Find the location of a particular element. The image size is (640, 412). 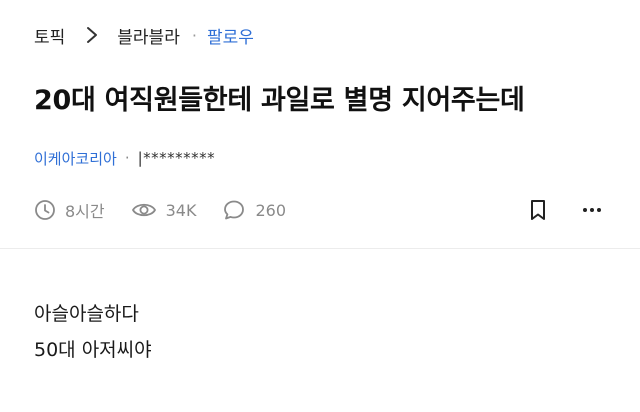

post-body-line: 아슬아슬하다 is located at coordinates (86, 314).